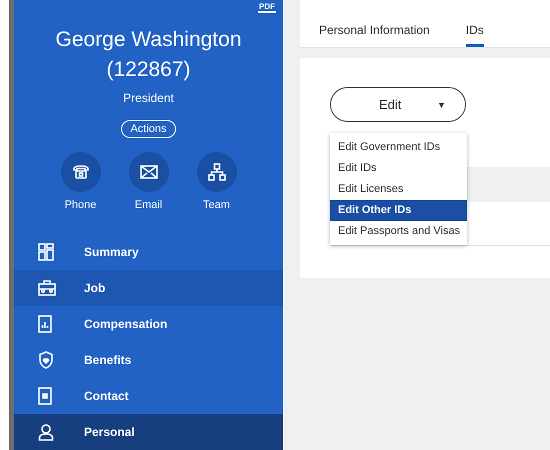  What do you see at coordinates (45, 396) in the screenshot?
I see `contact-card-icon` at bounding box center [45, 396].